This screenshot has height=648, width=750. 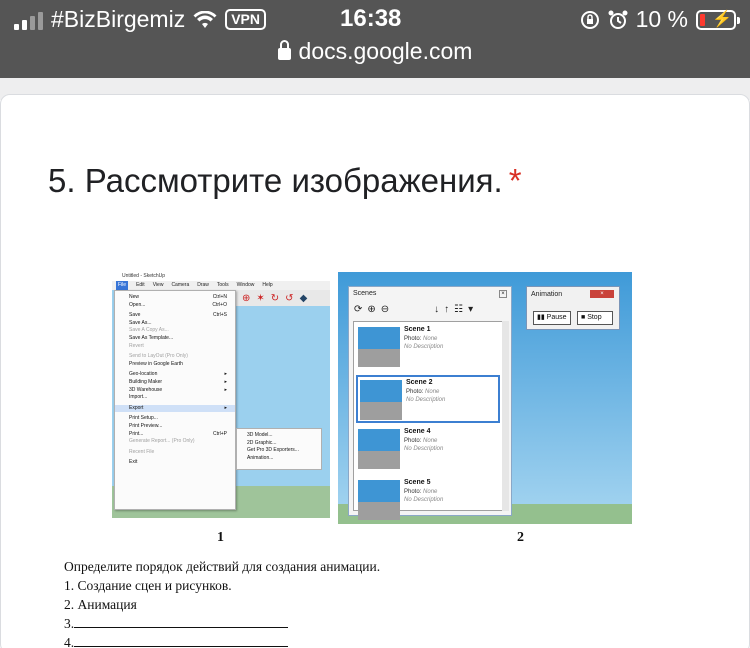 What do you see at coordinates (371, 309) in the screenshot?
I see `add-scene-icon: ⊕` at bounding box center [371, 309].